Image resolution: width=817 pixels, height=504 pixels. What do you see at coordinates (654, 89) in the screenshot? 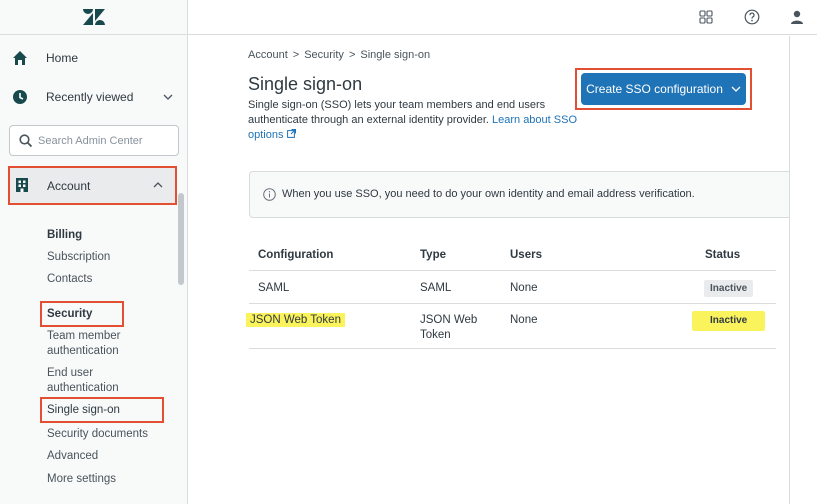
I see `create-sso-button-label: Create SSO configuration` at bounding box center [654, 89].